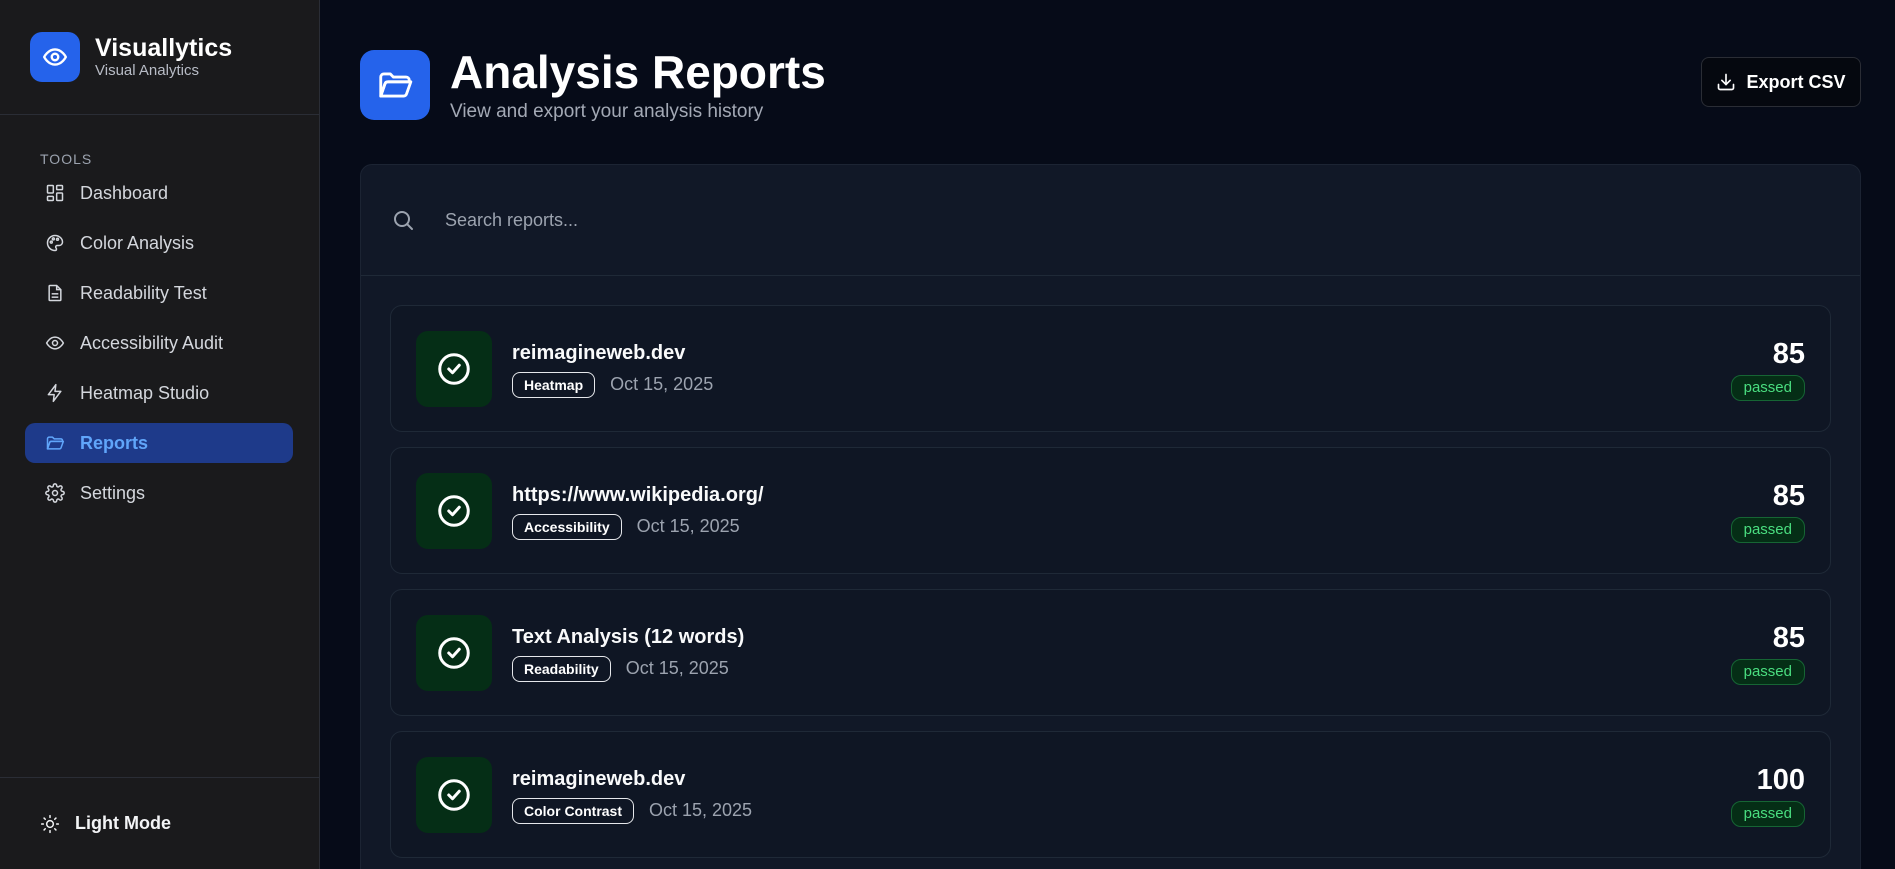 This screenshot has height=869, width=1895. What do you see at coordinates (147, 70) in the screenshot?
I see `brand-subtitle: Visual Analytics` at bounding box center [147, 70].